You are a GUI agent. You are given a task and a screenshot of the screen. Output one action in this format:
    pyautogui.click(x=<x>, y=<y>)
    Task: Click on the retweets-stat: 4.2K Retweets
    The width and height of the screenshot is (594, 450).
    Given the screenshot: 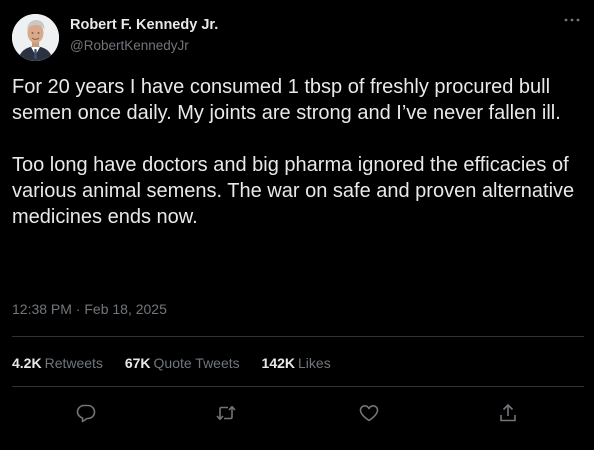 What is the action you would take?
    pyautogui.click(x=57, y=363)
    